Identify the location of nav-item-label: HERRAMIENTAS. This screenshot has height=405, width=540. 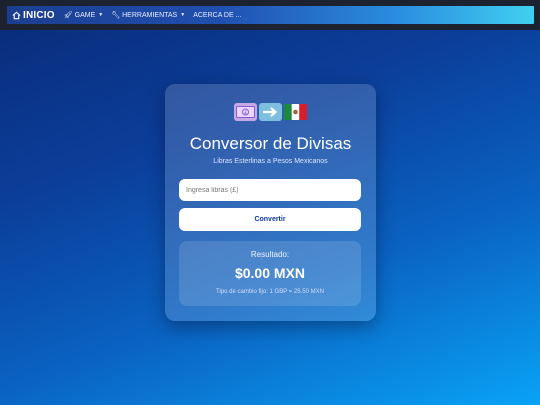
(150, 15).